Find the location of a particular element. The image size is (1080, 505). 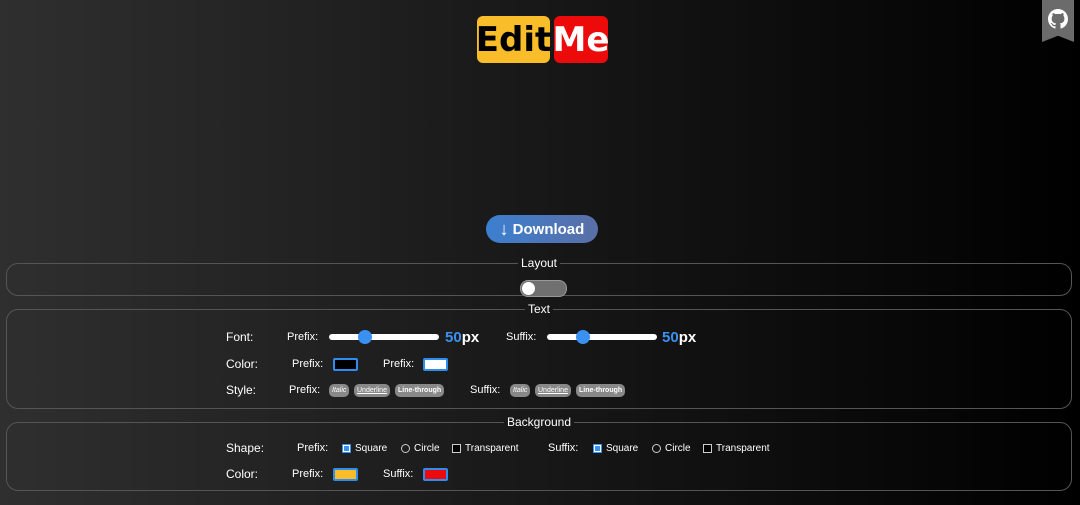

prefix-circle-radio is located at coordinates (405, 448).